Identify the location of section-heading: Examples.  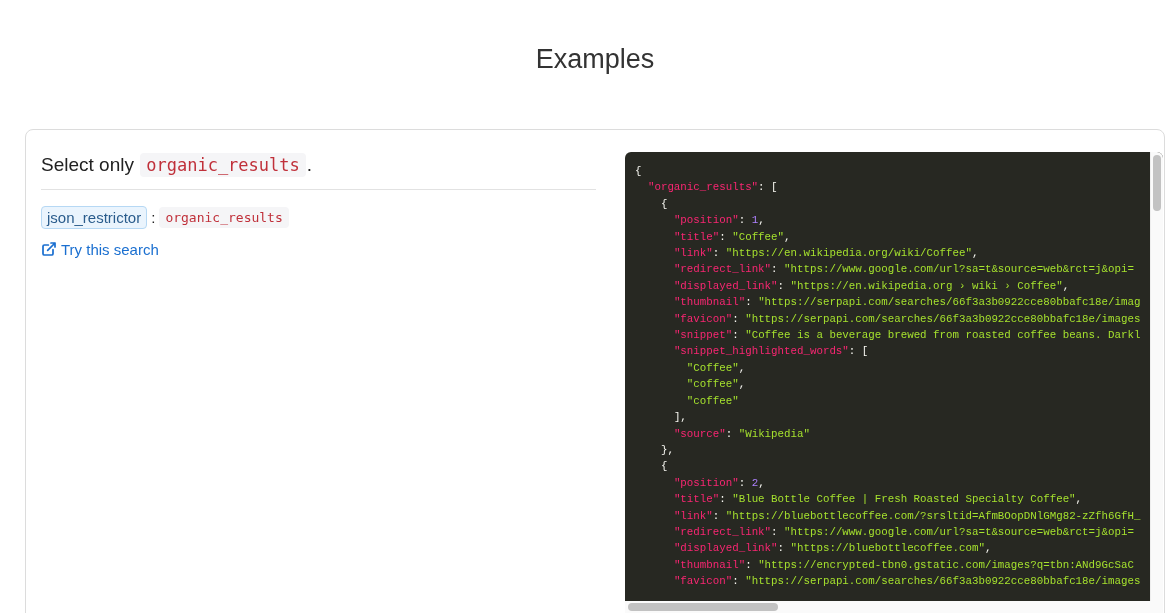
(595, 59).